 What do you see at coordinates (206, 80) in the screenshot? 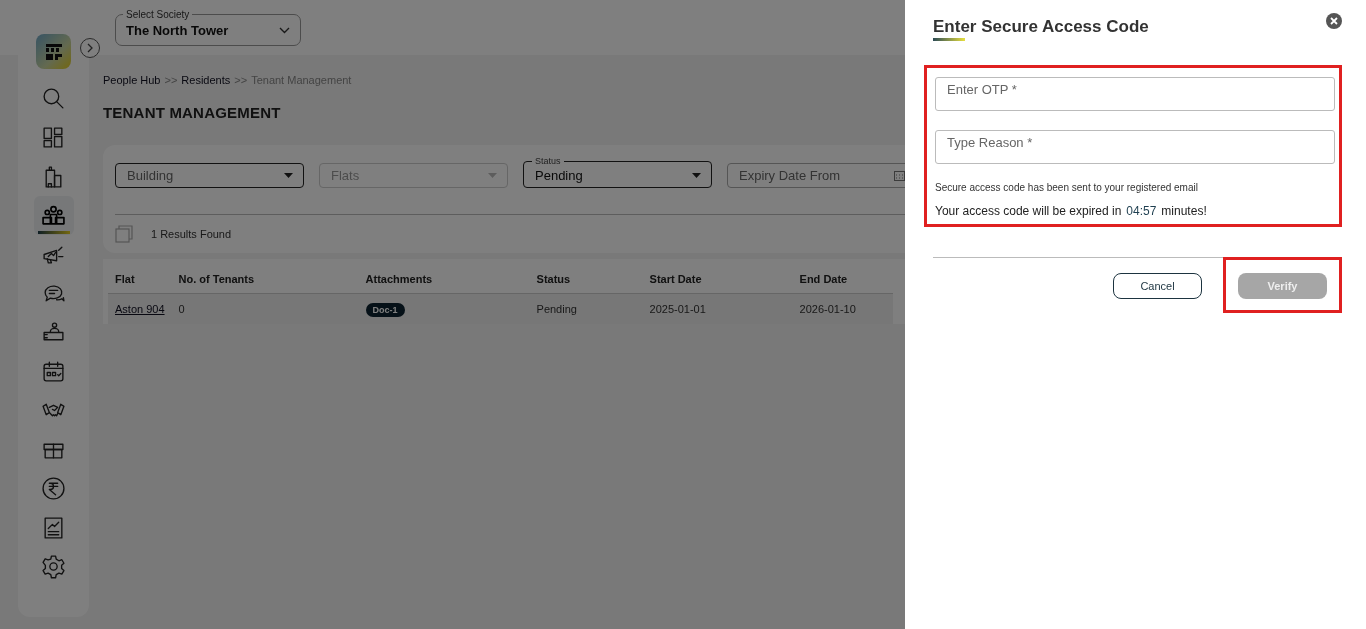
I see `breadcrumb-link: Residents` at bounding box center [206, 80].